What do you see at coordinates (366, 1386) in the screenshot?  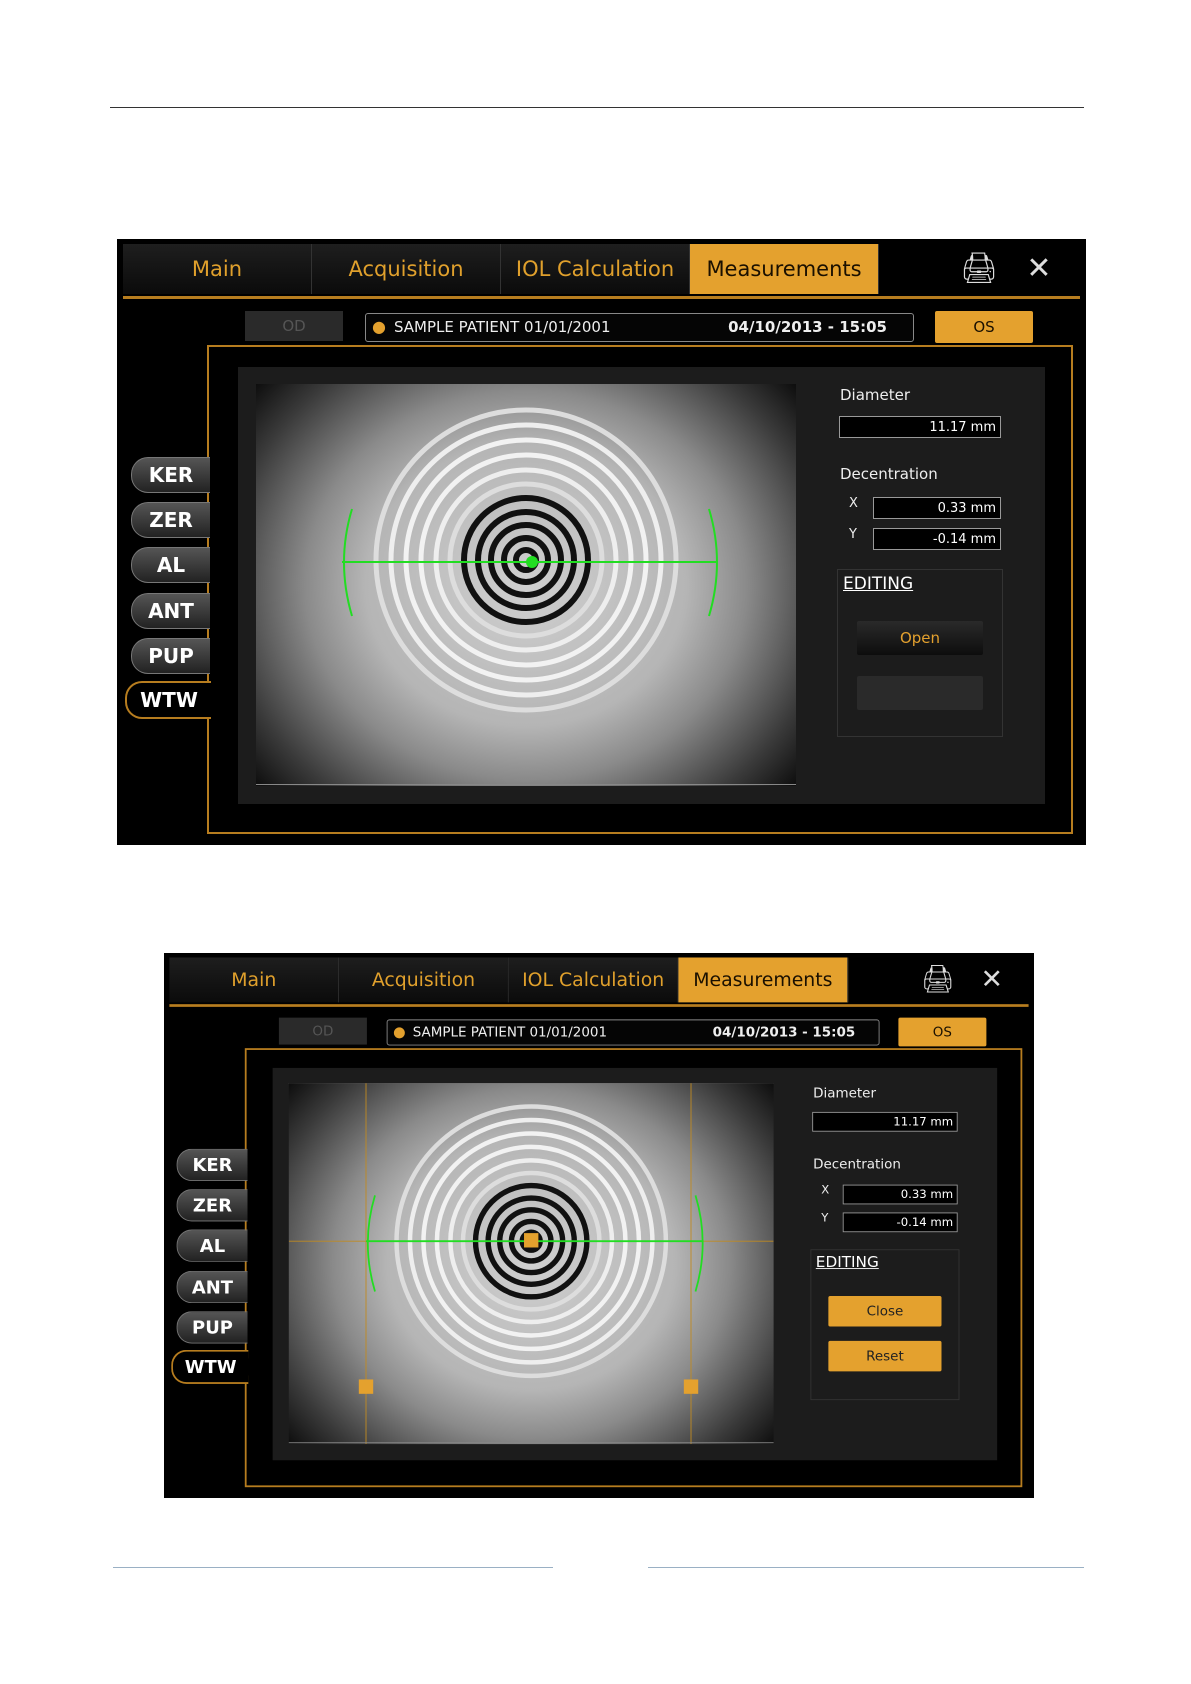 I see `left-handle` at bounding box center [366, 1386].